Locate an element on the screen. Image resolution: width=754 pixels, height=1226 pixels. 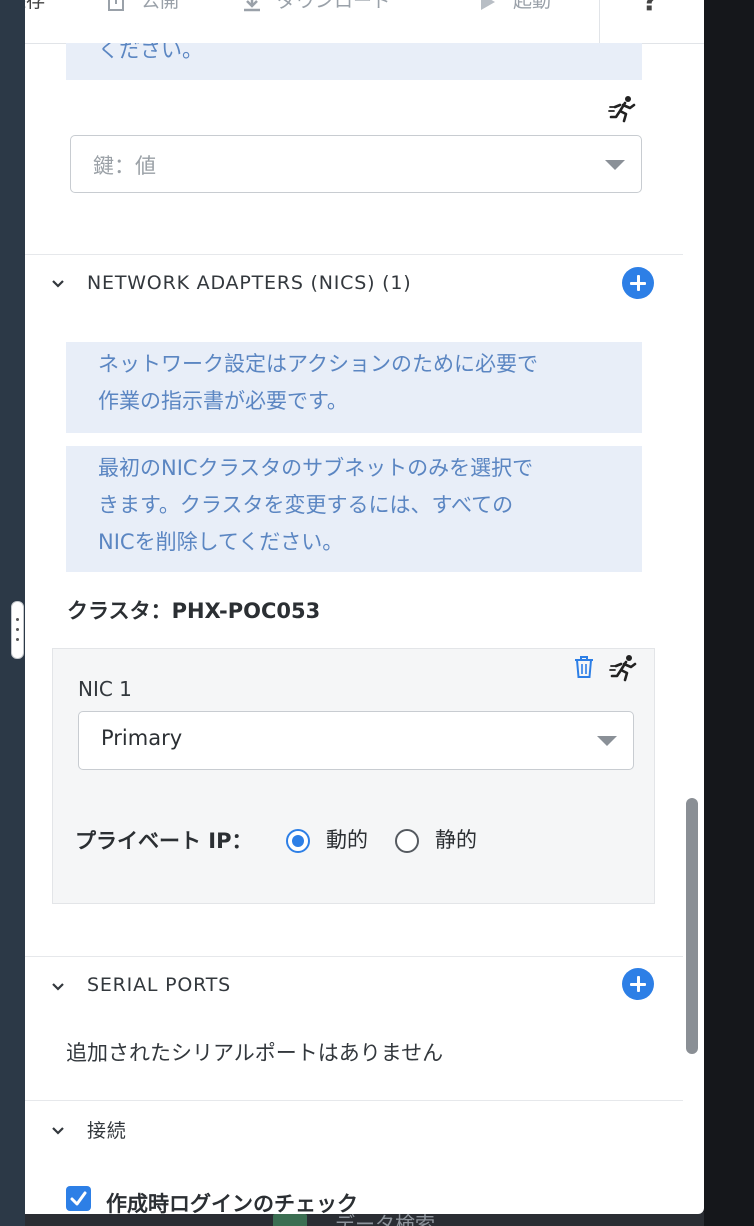
tag-select-placeholder: 鍵：値 is located at coordinates (124, 166).